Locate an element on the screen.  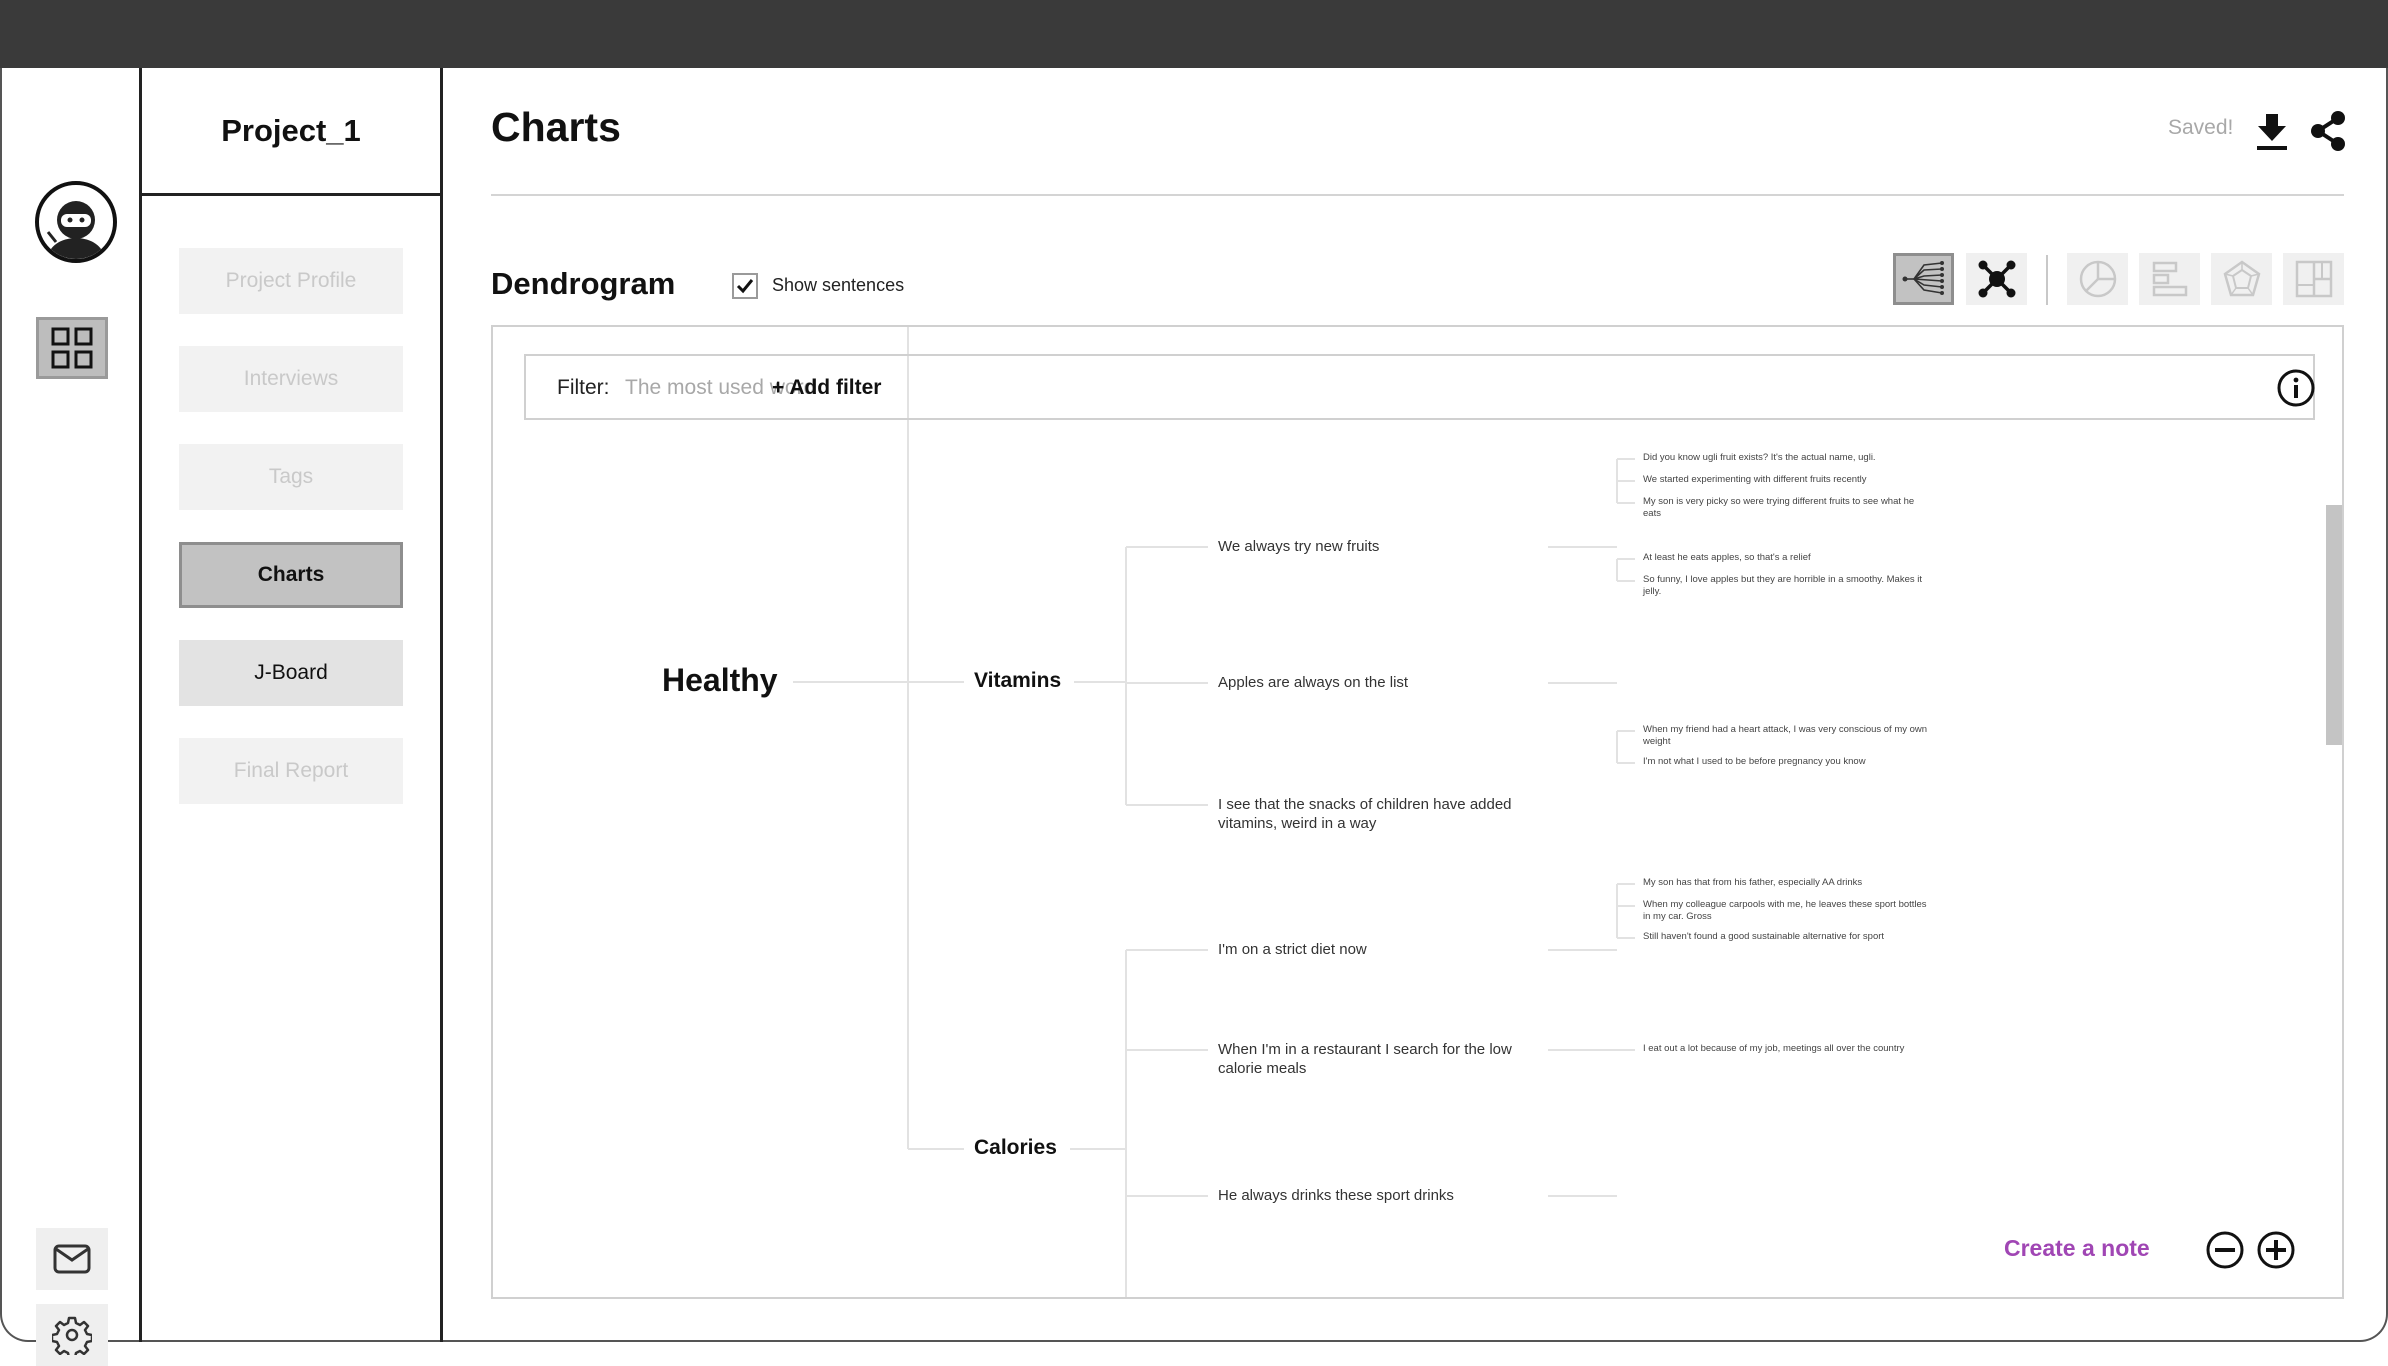
chart-type-pie-button is located at coordinates (2097, 279).